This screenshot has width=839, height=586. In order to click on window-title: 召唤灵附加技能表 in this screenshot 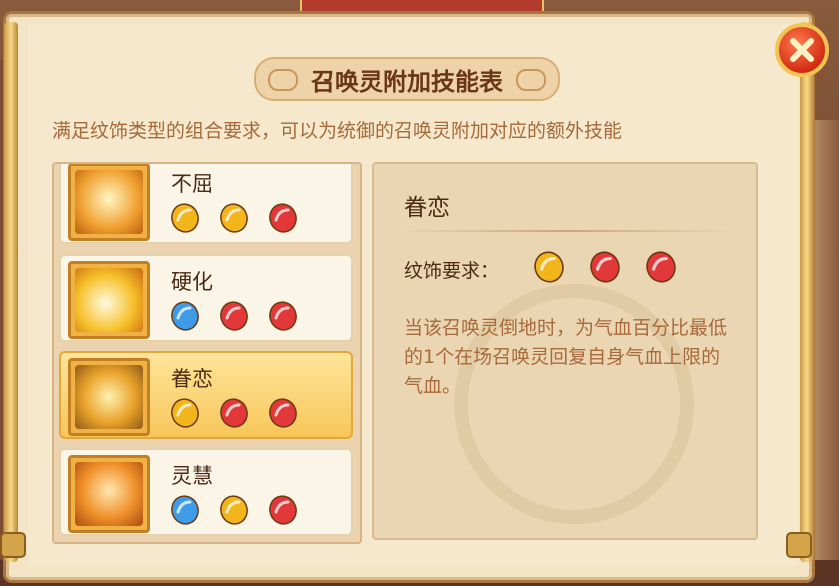, I will do `click(407, 81)`.